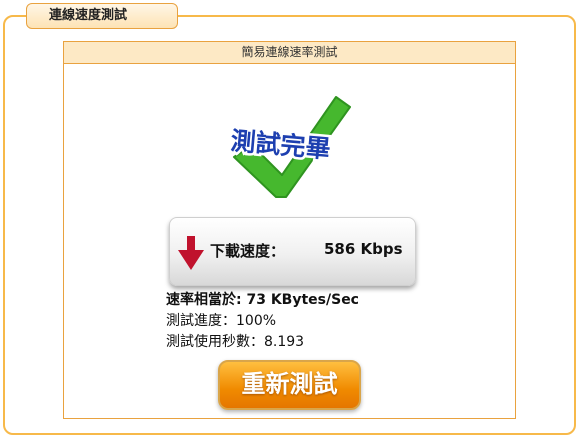 The image size is (581, 439). I want to click on download-speed-box: 下載速度： 586 Kbps, so click(292, 251).